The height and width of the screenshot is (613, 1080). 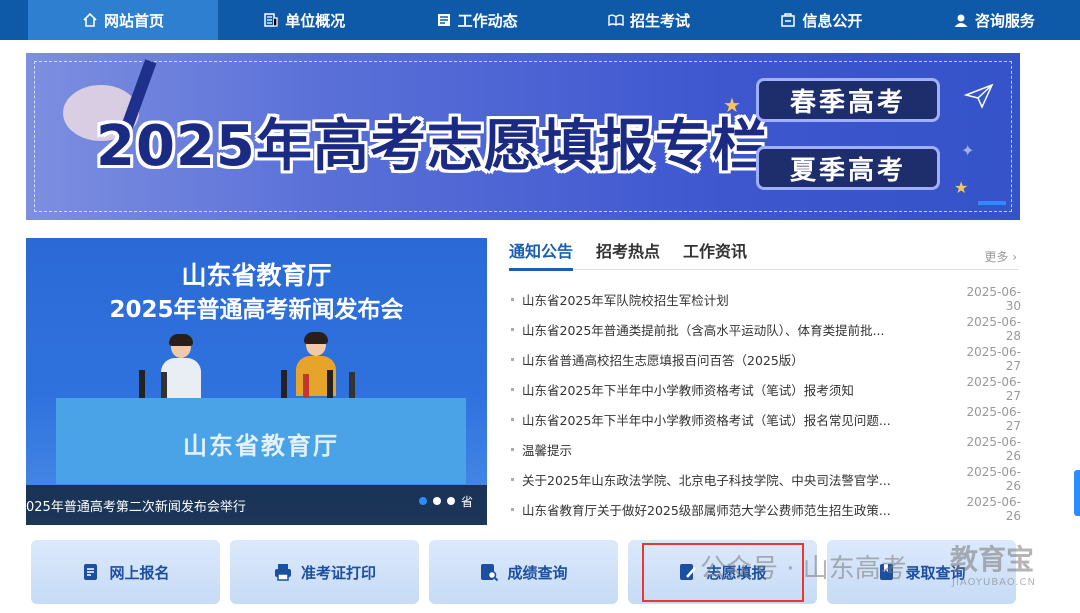 I want to click on banner-title: 2025年高考志愿填报专栏, so click(x=432, y=146).